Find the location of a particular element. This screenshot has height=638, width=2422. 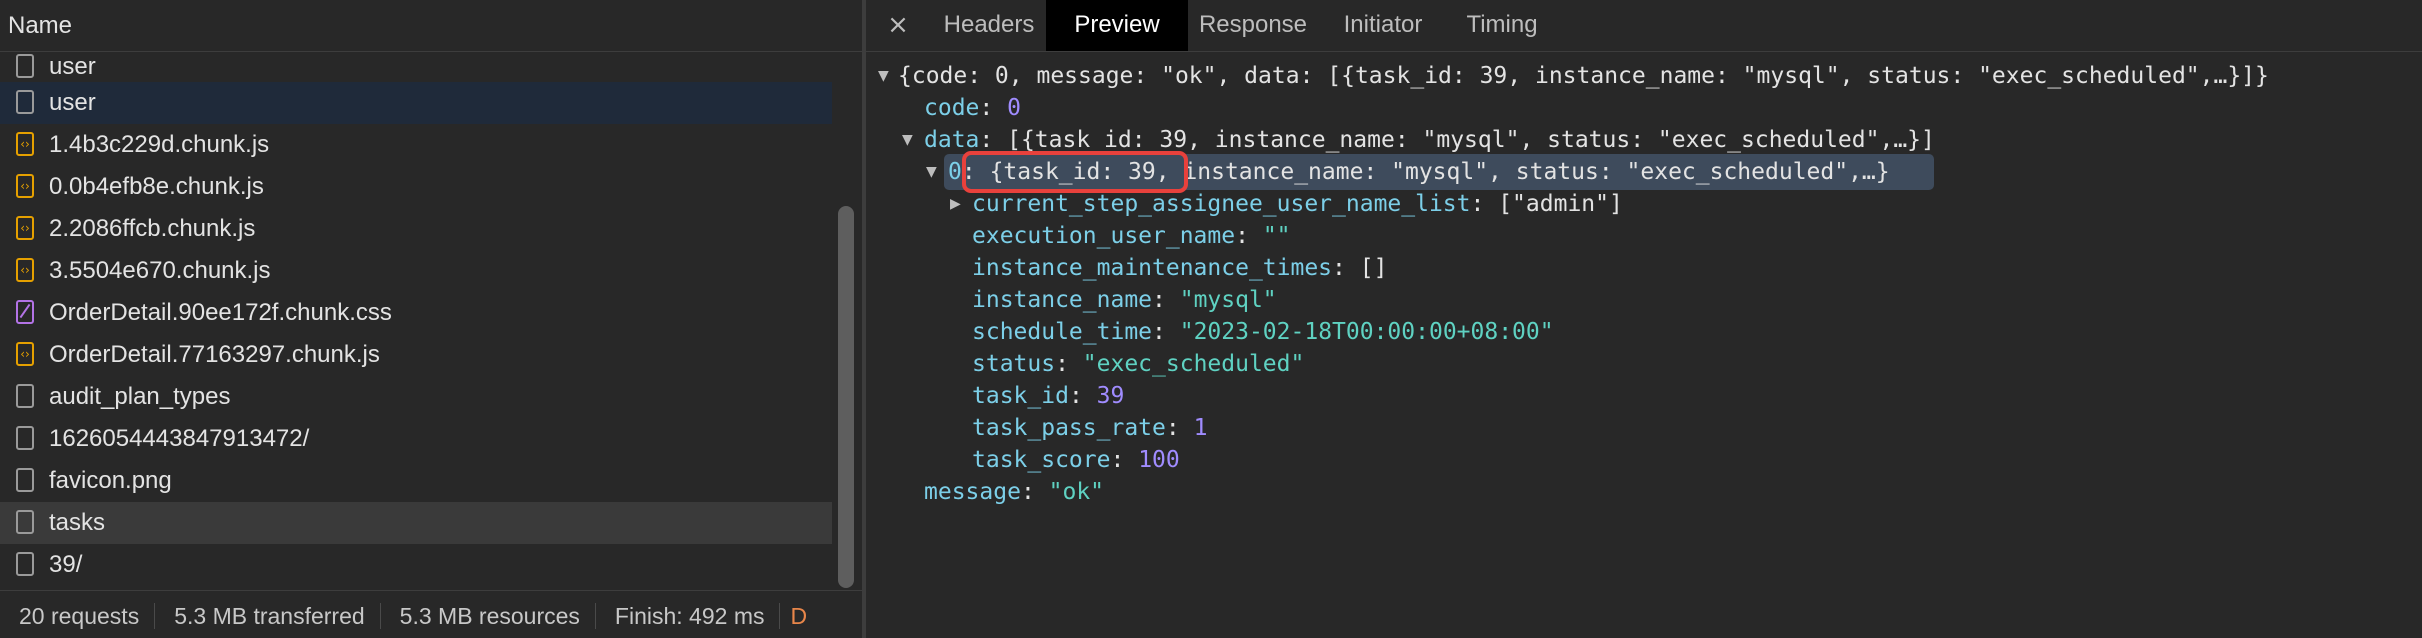

json-value: [] is located at coordinates (1373, 268).